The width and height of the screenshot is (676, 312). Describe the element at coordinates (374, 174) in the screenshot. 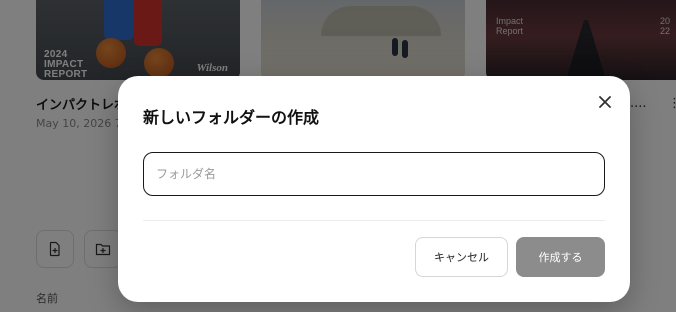

I see `folder-name-input` at that location.